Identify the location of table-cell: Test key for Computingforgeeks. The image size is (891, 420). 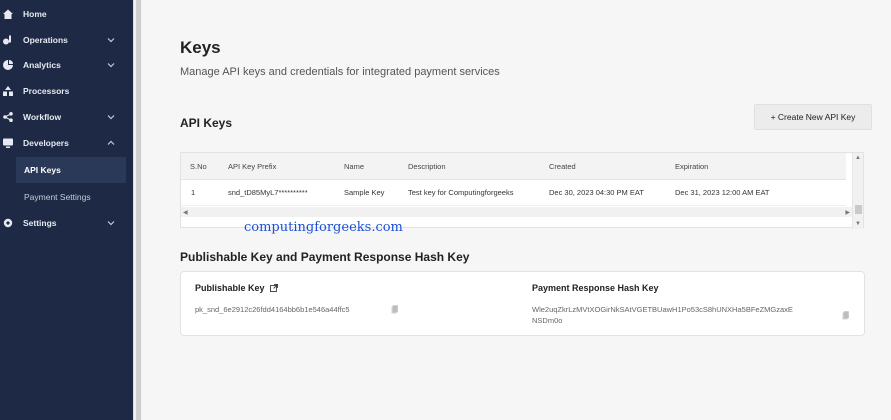
(461, 192).